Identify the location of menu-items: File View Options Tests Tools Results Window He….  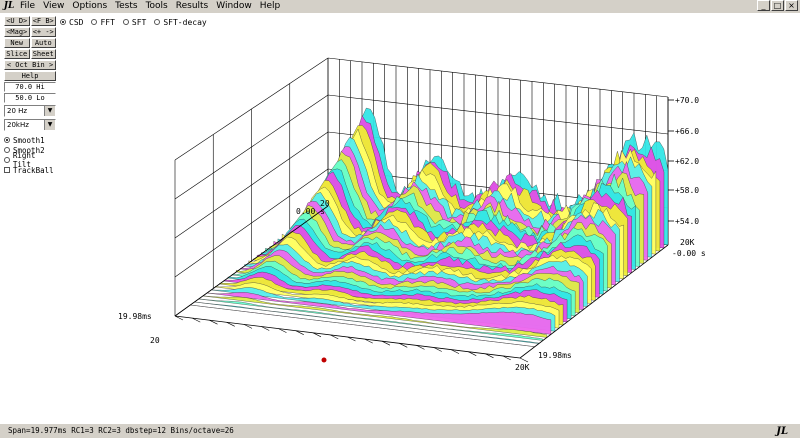
(150, 6).